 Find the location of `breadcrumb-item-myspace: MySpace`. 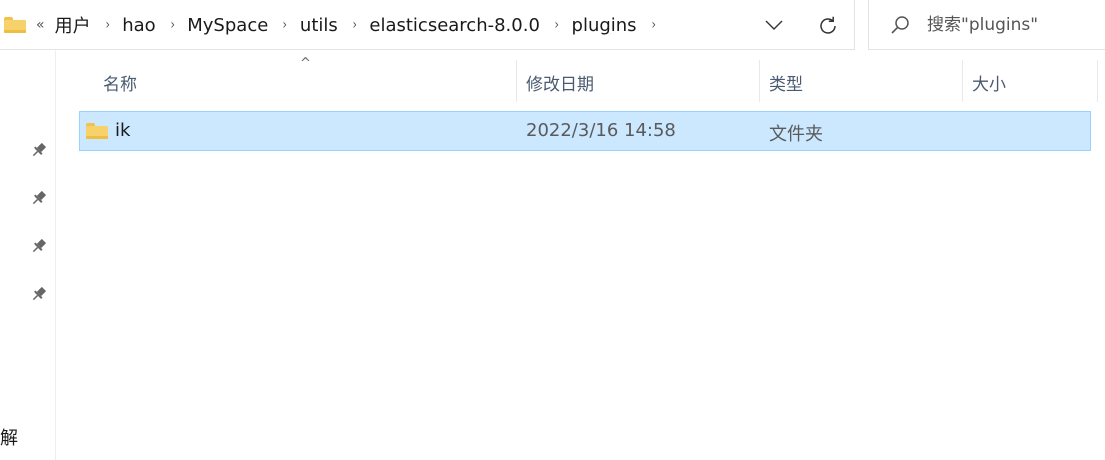

breadcrumb-item-myspace: MySpace is located at coordinates (227, 25).